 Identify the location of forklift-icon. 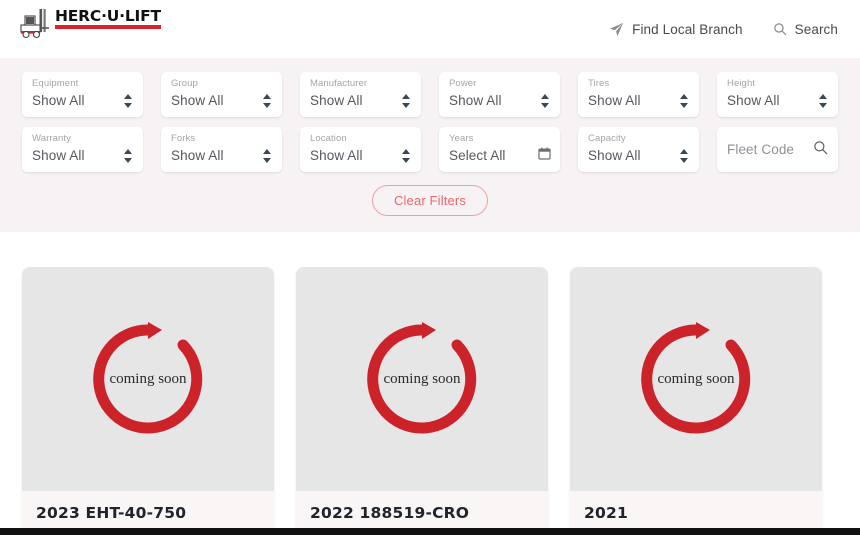
(34, 24).